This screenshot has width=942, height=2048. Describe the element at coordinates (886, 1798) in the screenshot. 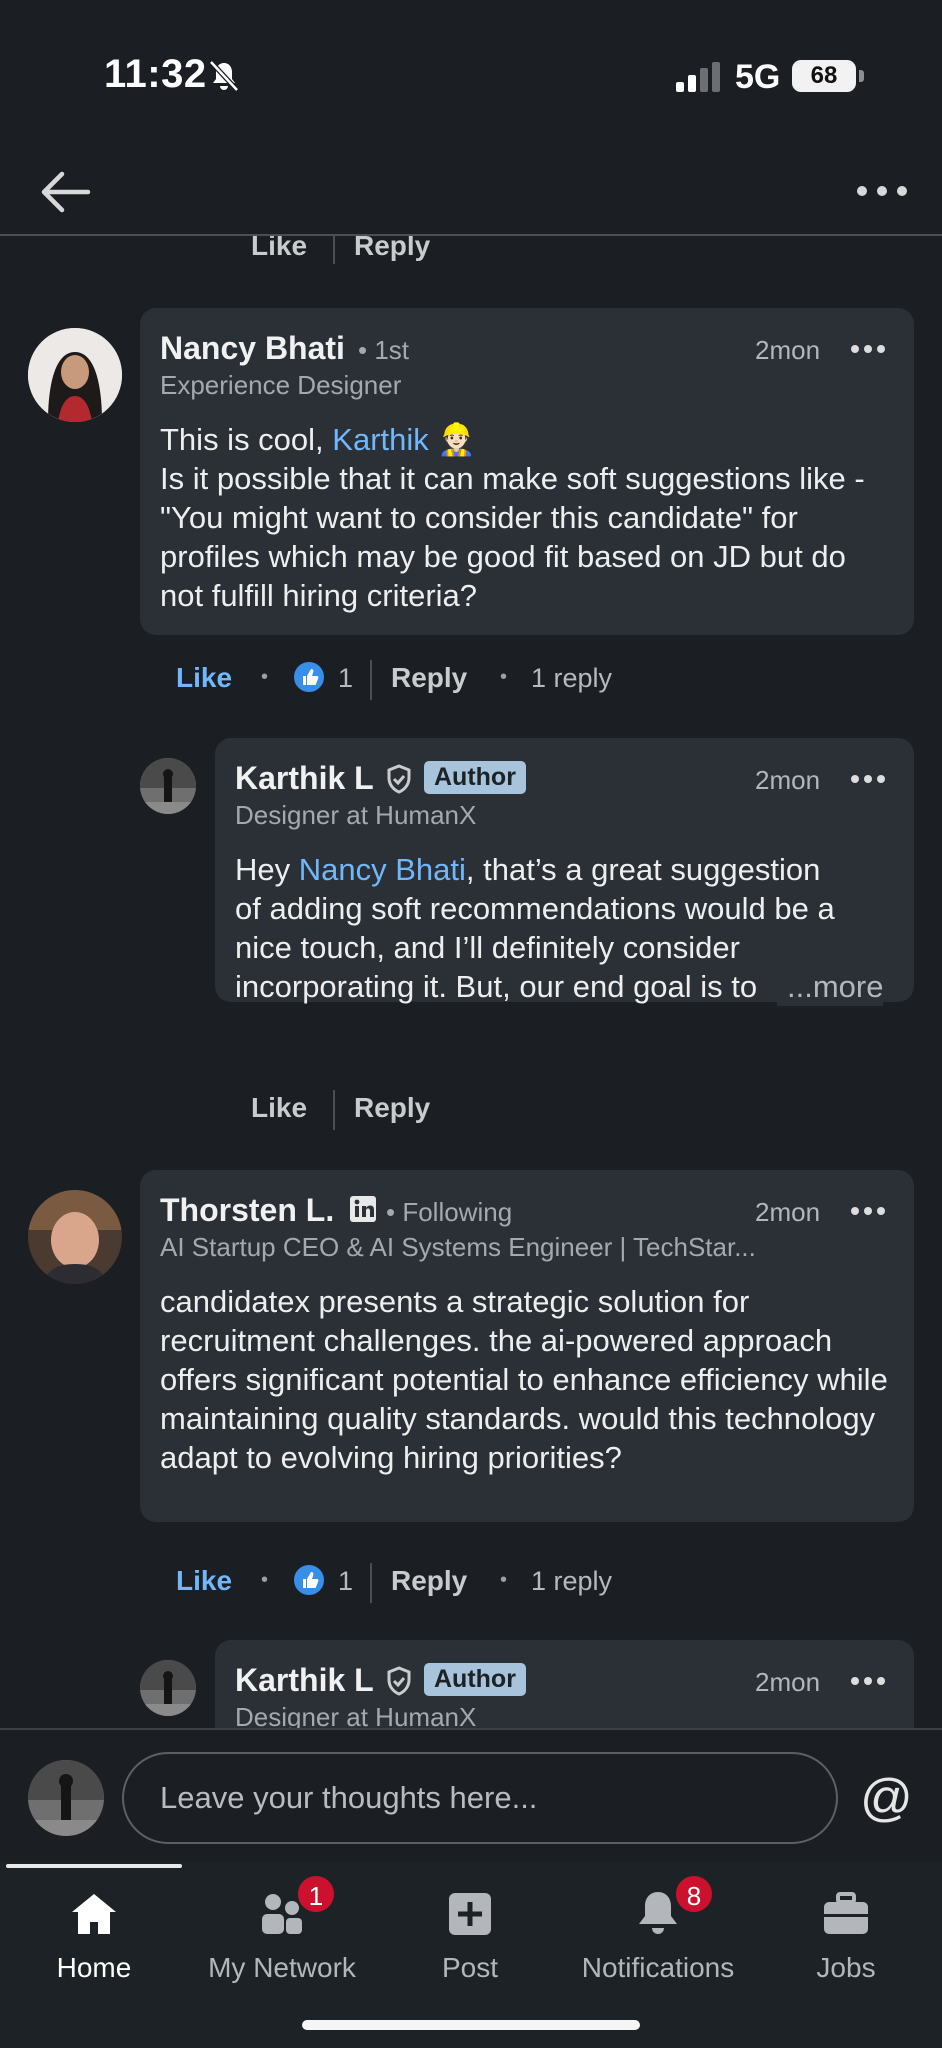

I see `mention-button: @` at that location.